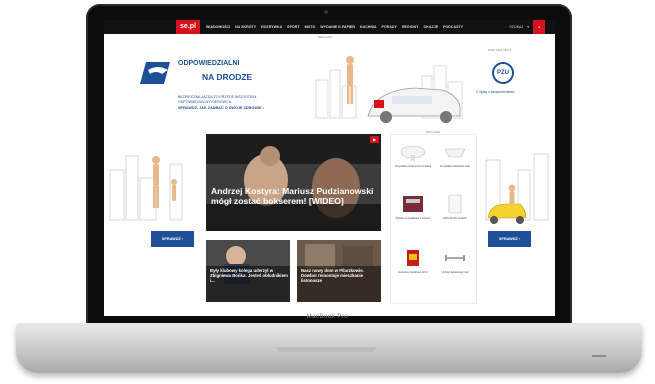  Describe the element at coordinates (413, 218) in the screenshot. I see `product-label: Szafka umywalkowa z lustrem` at that location.